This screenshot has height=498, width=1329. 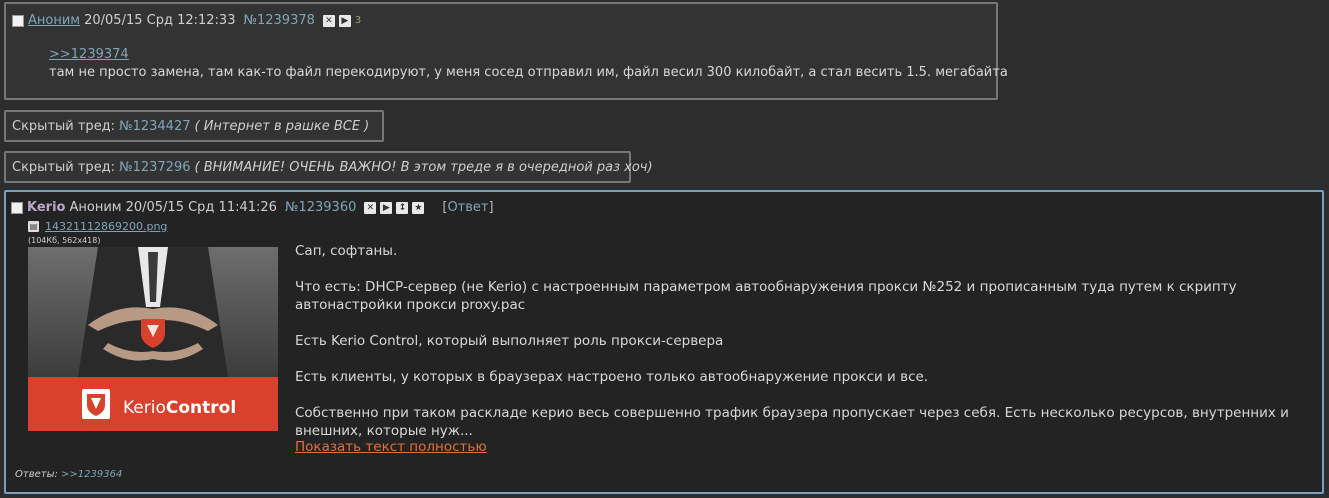 I want to click on file-row: ▤ 14321112869200.png, so click(x=97, y=226).